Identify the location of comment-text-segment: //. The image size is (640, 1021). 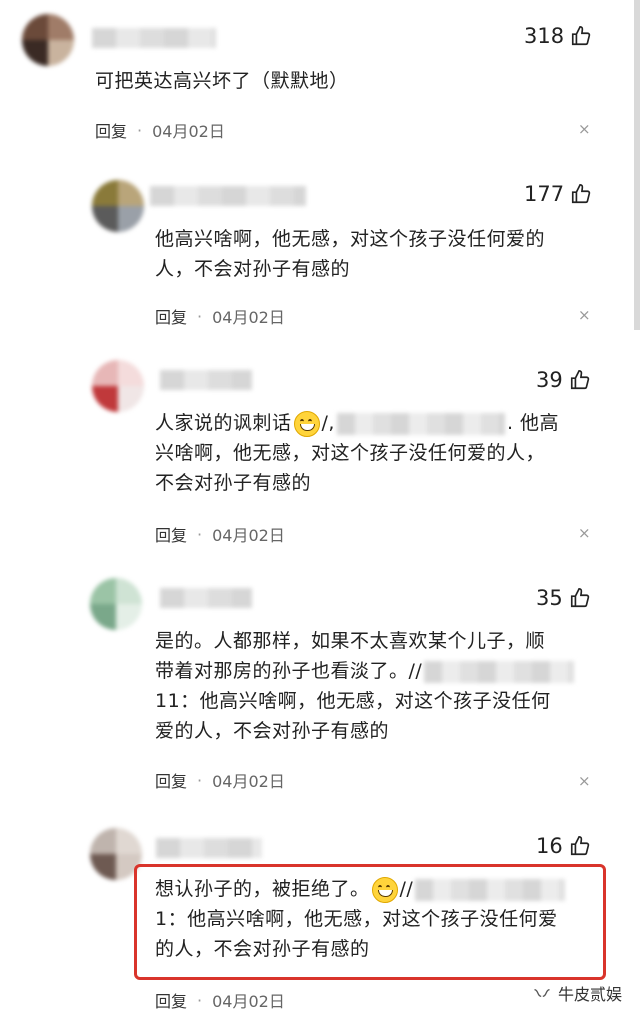
(406, 889).